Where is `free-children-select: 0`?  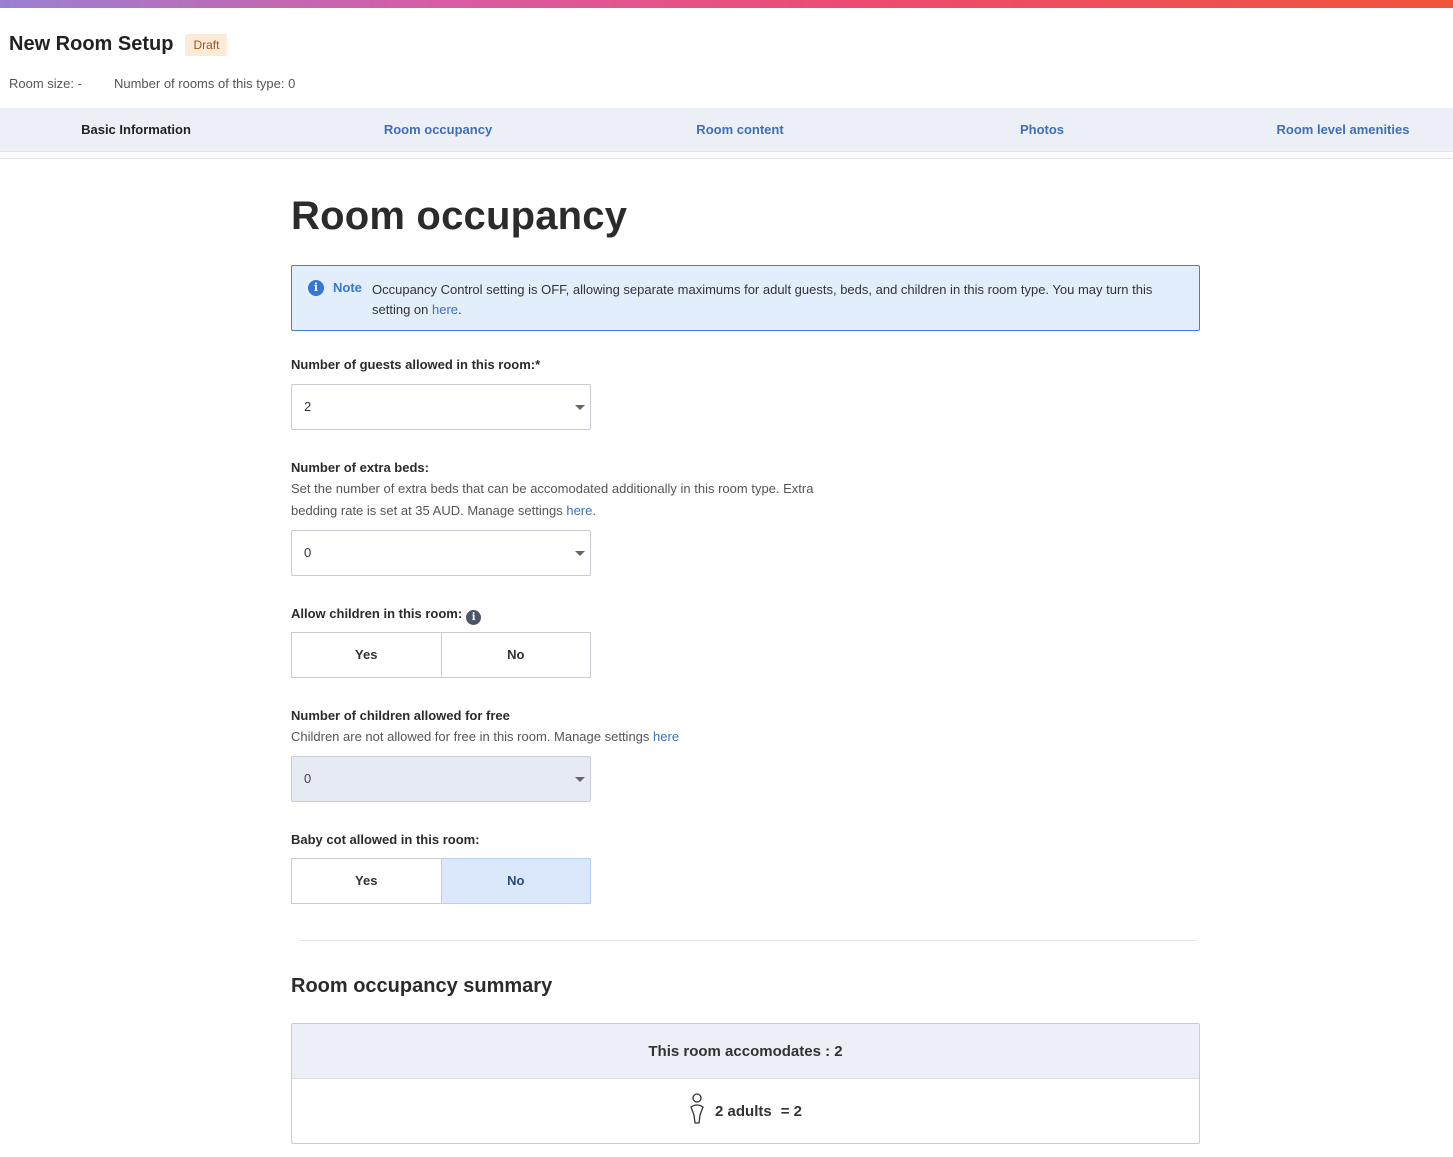 free-children-select: 0 is located at coordinates (441, 779).